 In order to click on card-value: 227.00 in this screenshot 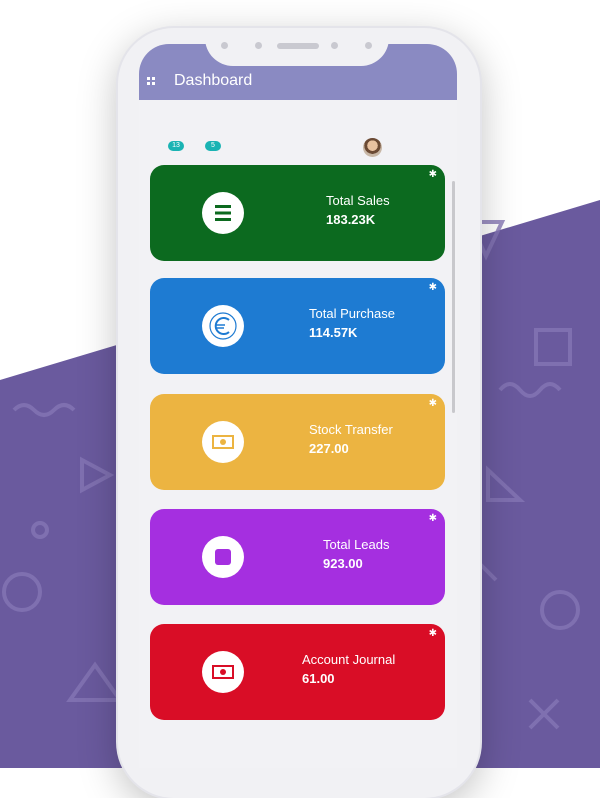, I will do `click(329, 448)`.